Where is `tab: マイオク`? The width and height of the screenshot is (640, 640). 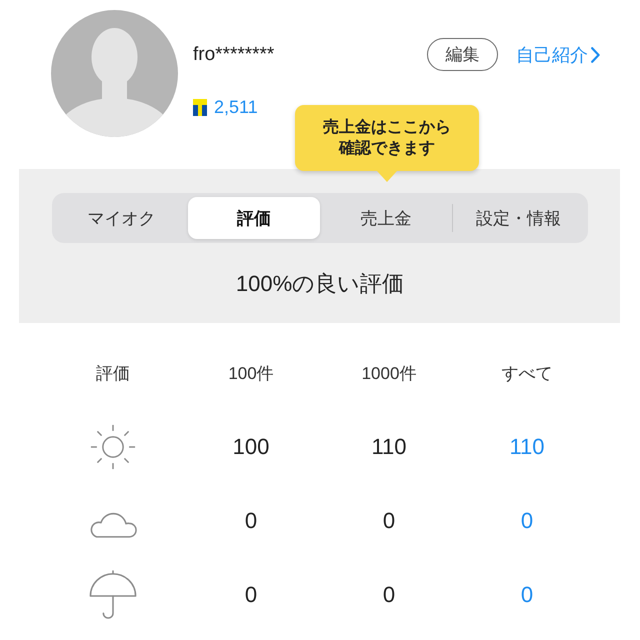
tab: マイオク is located at coordinates (122, 218).